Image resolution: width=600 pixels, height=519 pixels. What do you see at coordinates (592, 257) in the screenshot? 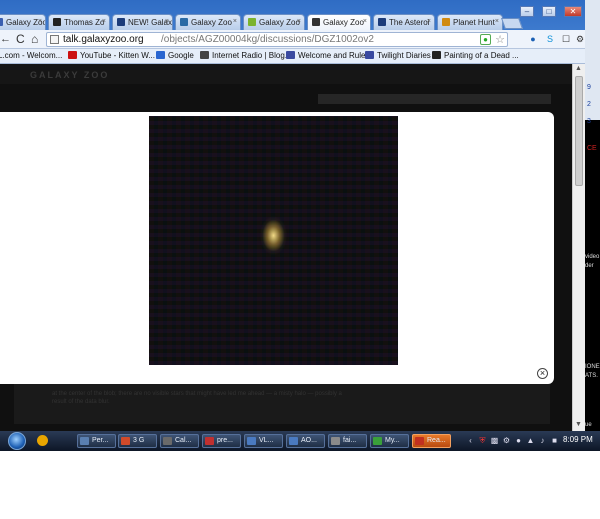
I see `background-text: video` at bounding box center [592, 257].